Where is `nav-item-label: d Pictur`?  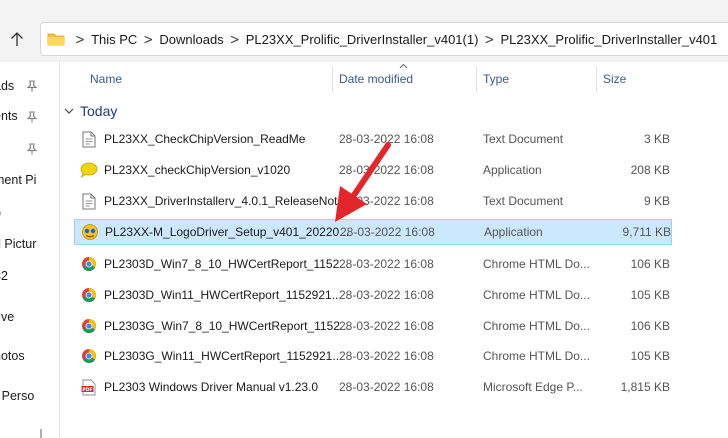
nav-item-label: d Pictur is located at coordinates (18, 244).